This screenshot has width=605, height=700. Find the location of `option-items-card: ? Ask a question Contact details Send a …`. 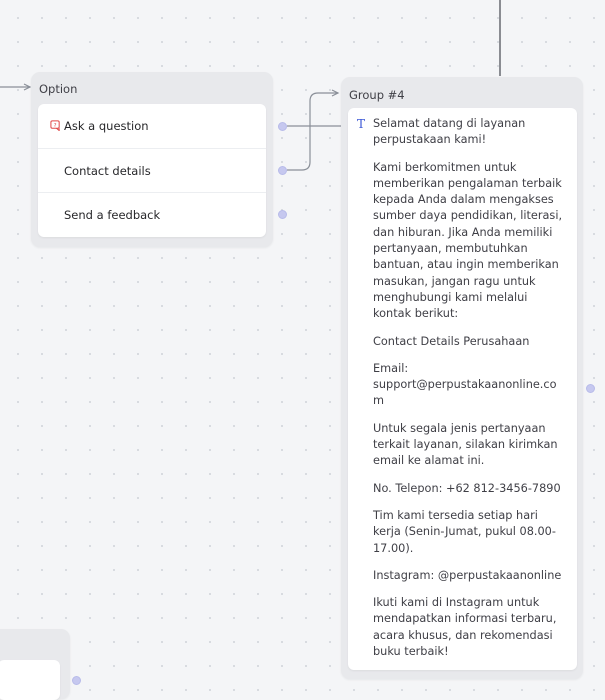

option-items-card: ? Ask a question Contact details Send a … is located at coordinates (152, 170).